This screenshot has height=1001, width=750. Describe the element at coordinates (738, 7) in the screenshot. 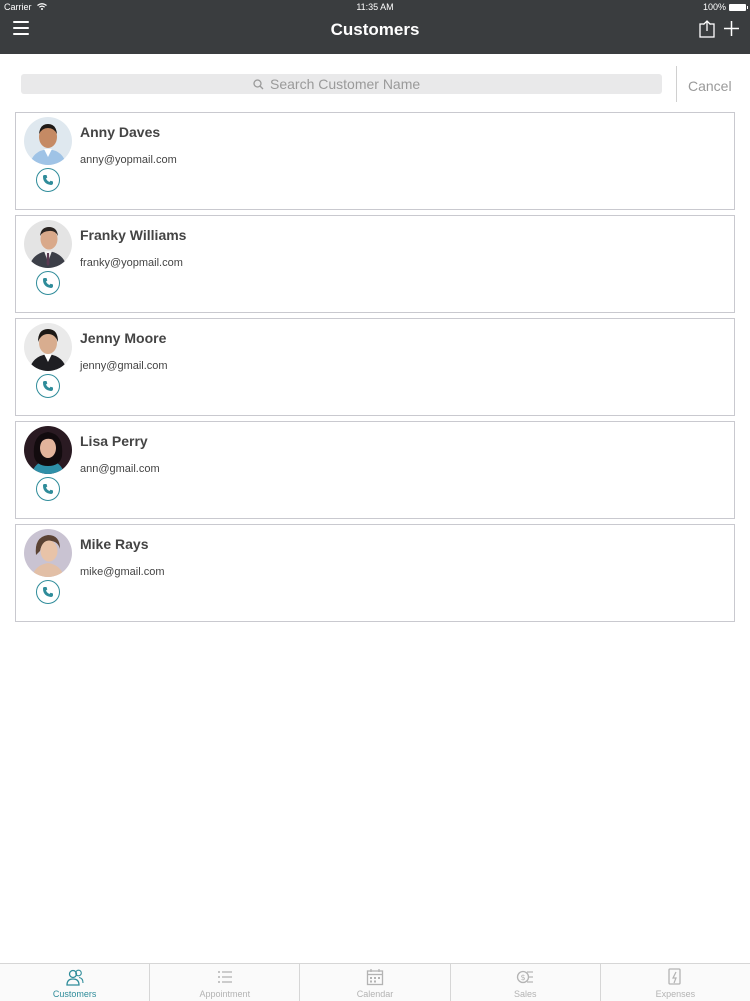

I see `battery-icon` at that location.